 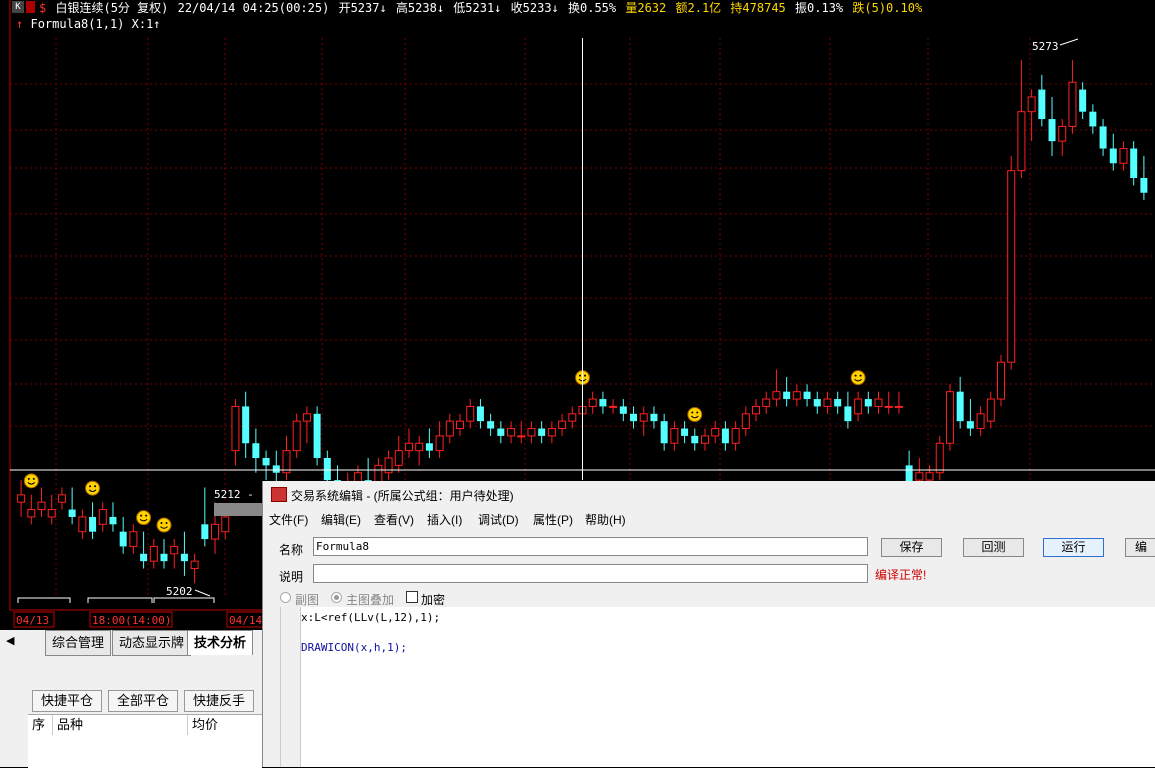 I want to click on quick-close-button: 快捷平仓, so click(x=67, y=701).